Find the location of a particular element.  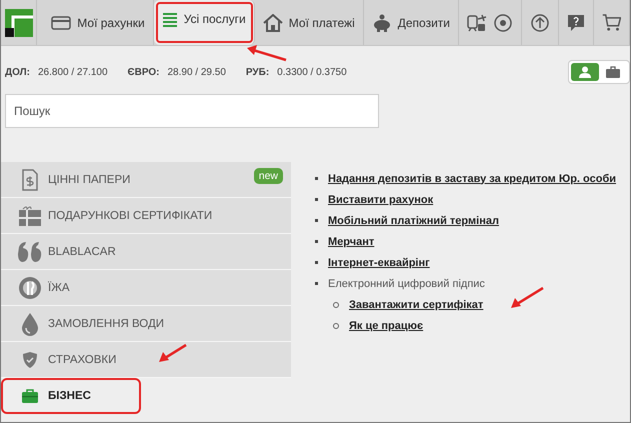

service-link: Завантажити сертифікат is located at coordinates (416, 304).